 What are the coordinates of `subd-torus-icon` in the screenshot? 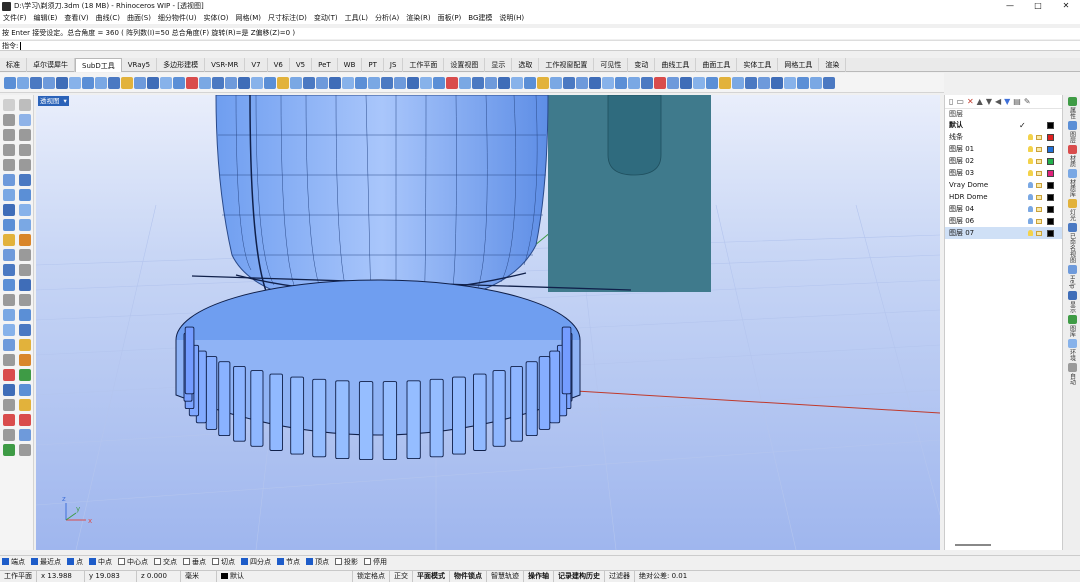 It's located at (62, 82).